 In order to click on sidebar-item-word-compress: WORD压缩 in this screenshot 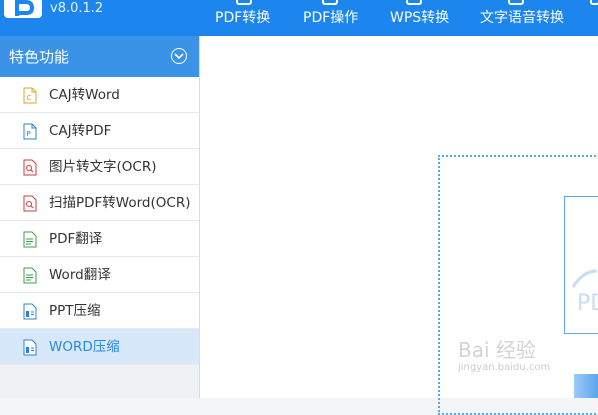, I will do `click(99, 347)`.